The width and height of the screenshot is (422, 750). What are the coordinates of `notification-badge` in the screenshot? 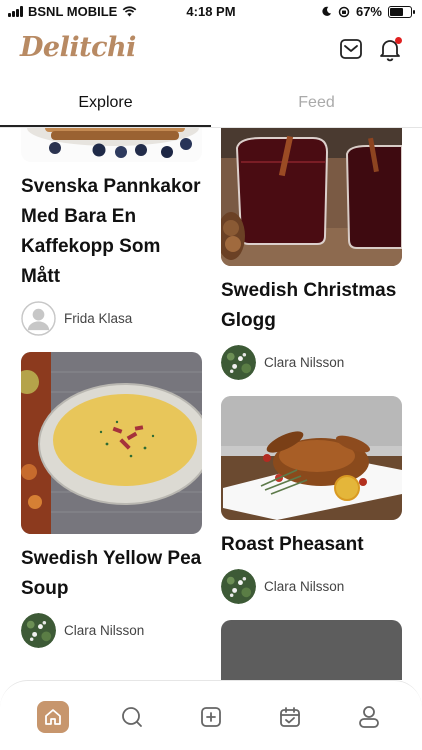 It's located at (398, 40).